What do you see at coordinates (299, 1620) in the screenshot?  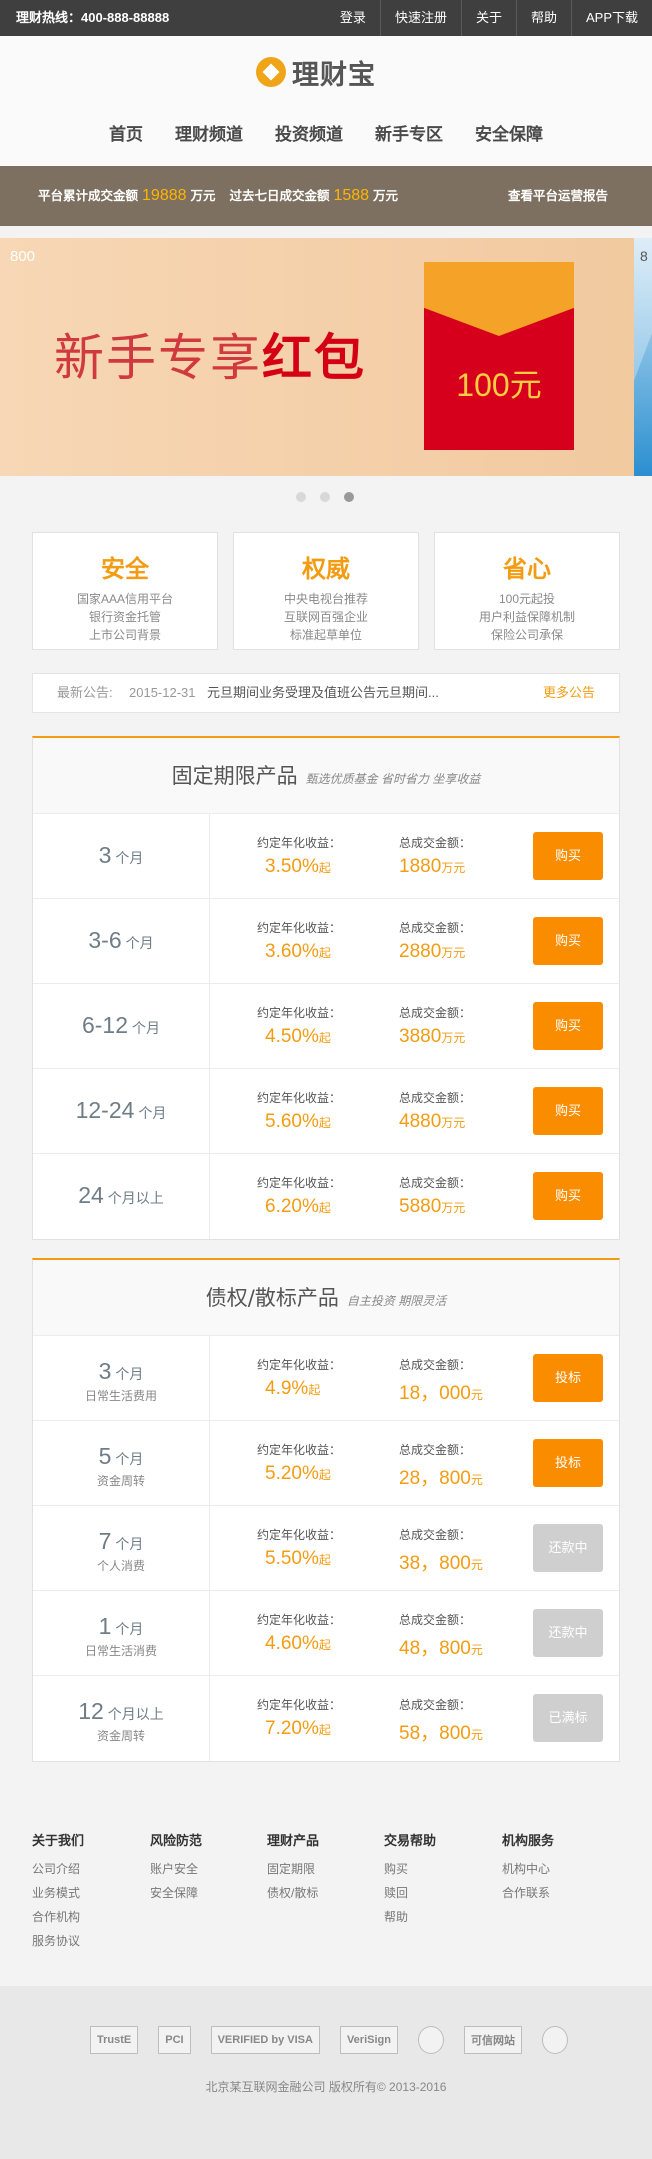 I see `rate-caption: 约定年化收益：` at bounding box center [299, 1620].